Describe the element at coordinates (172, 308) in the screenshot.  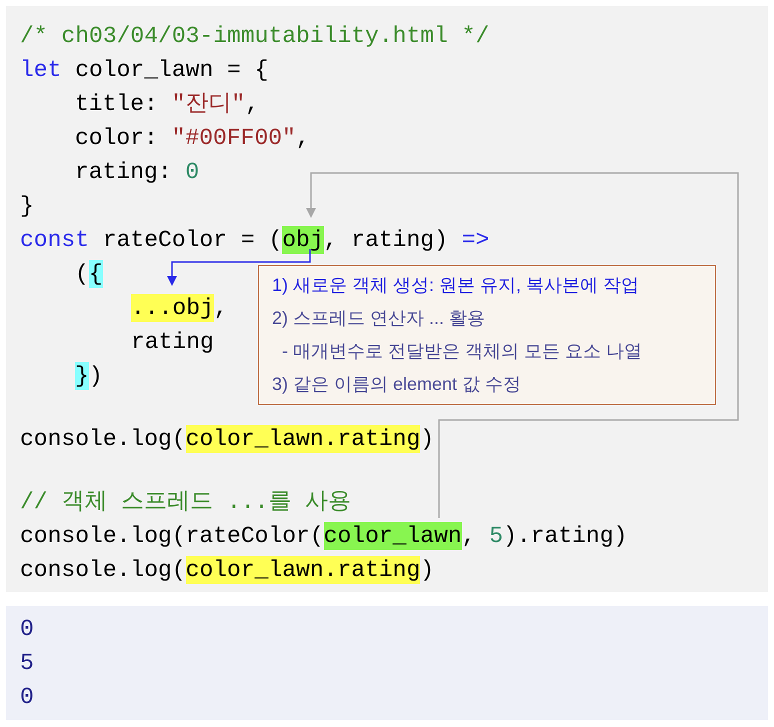
I see `code-token: ...obj` at that location.